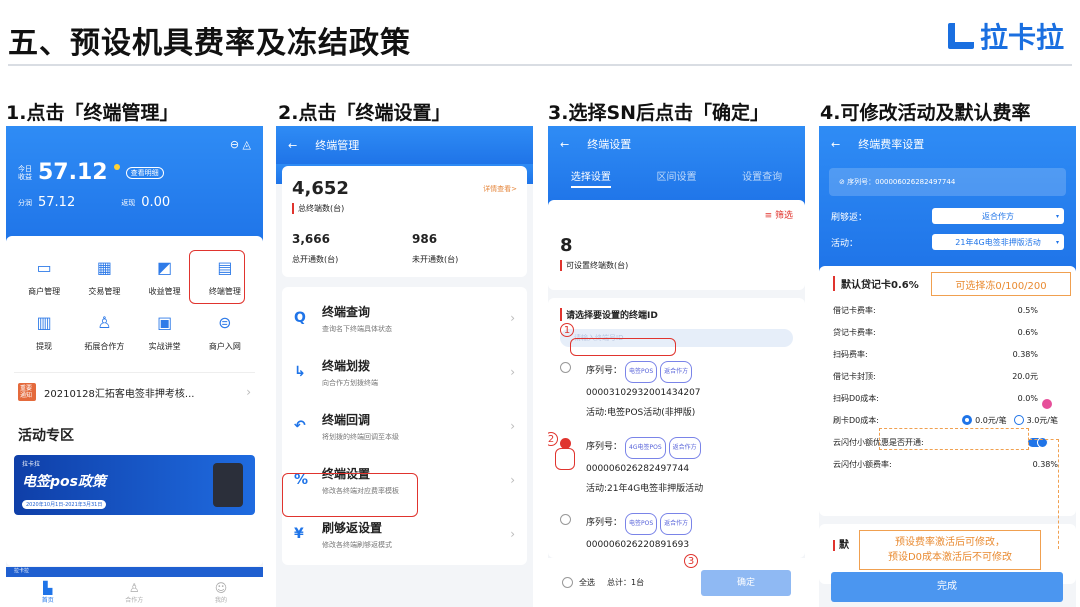 Image resolution: width=1080 pixels, height=607 pixels. I want to click on grid-label: 提现, so click(44, 346).